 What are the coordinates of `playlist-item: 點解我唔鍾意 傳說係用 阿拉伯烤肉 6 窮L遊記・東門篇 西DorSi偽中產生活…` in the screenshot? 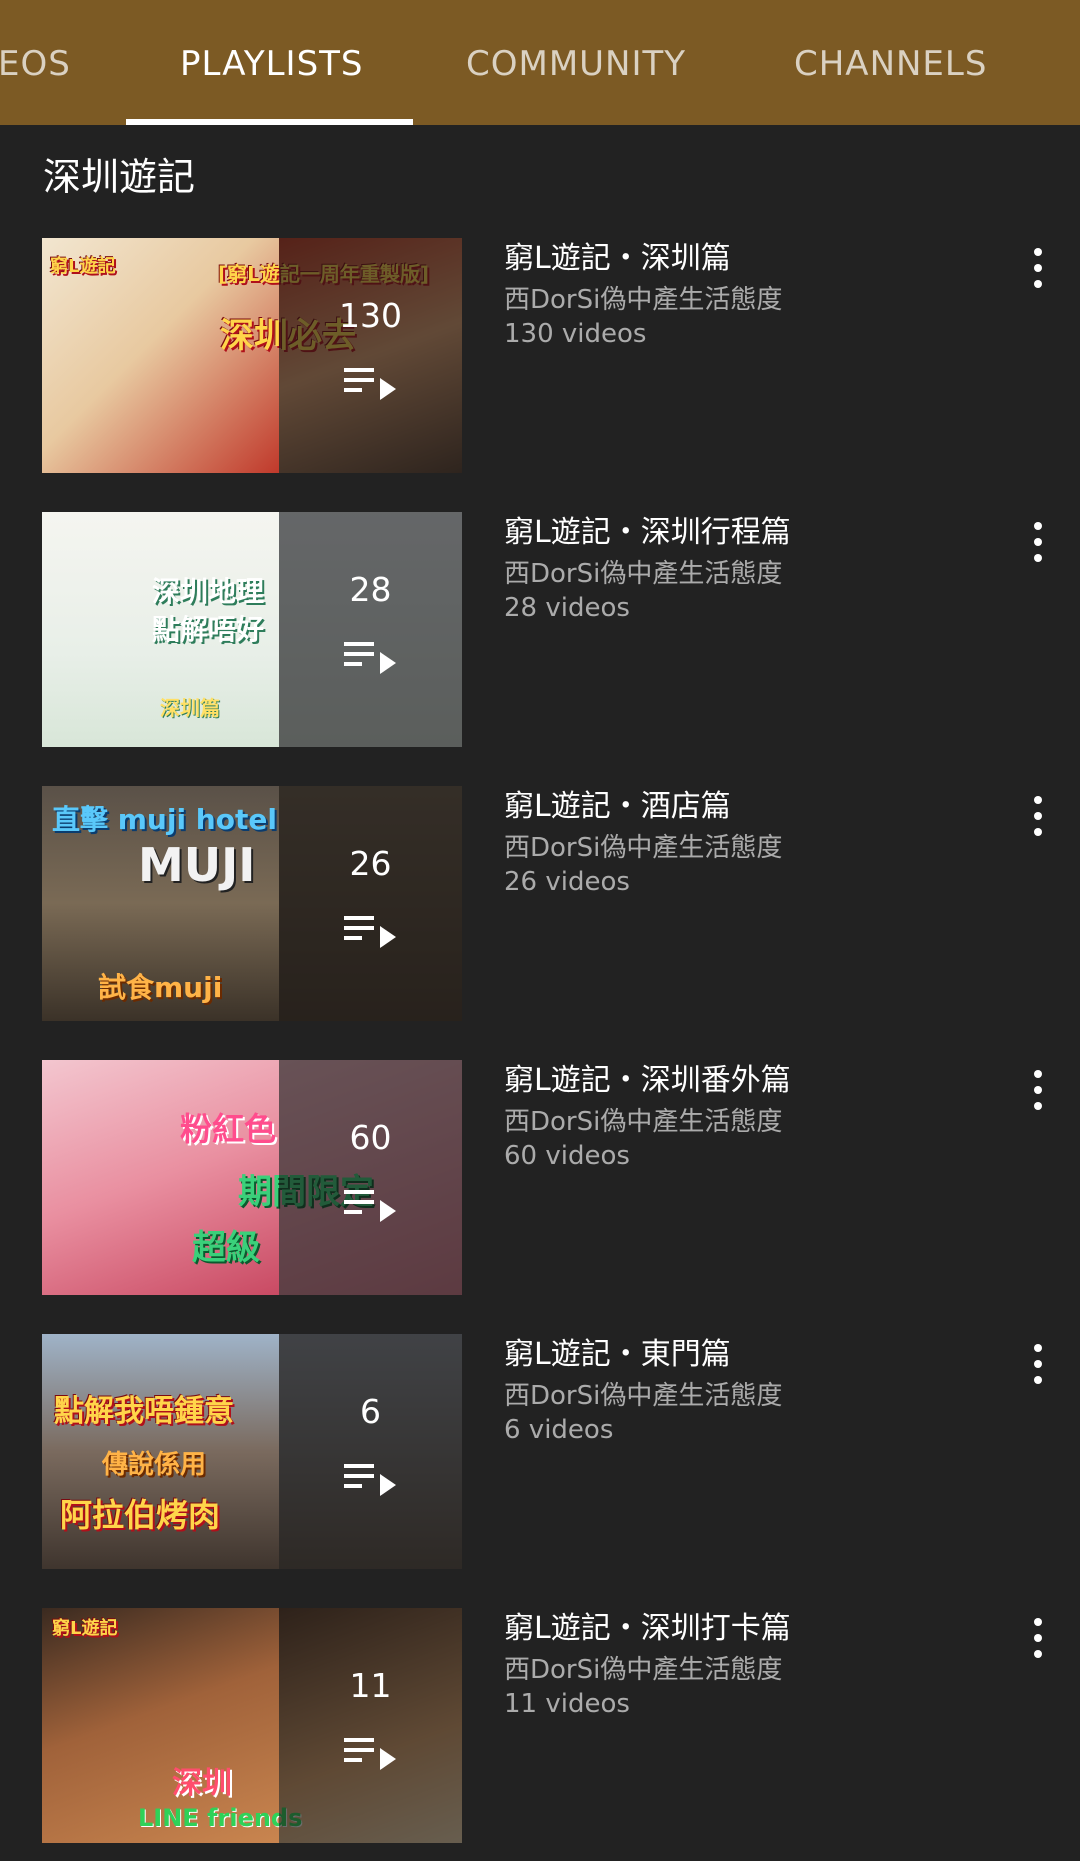 It's located at (540, 1451).